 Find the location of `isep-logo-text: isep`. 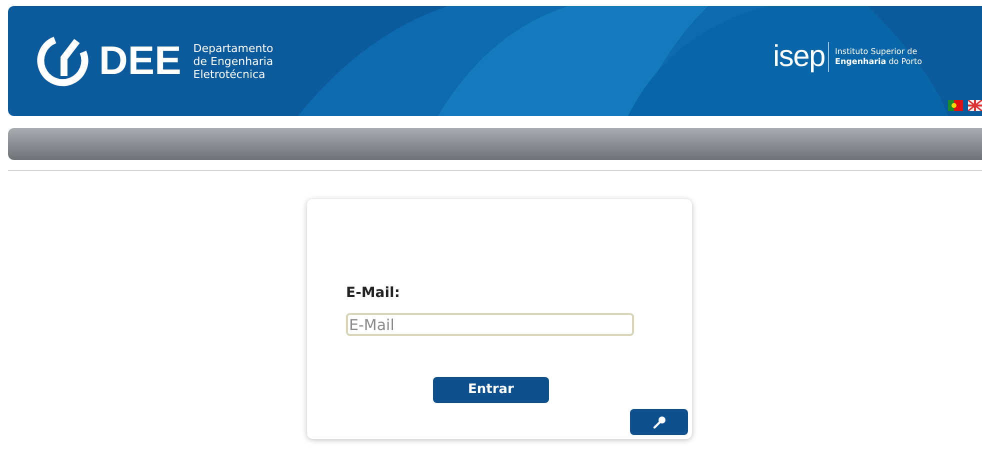

isep-logo-text: isep is located at coordinates (800, 57).